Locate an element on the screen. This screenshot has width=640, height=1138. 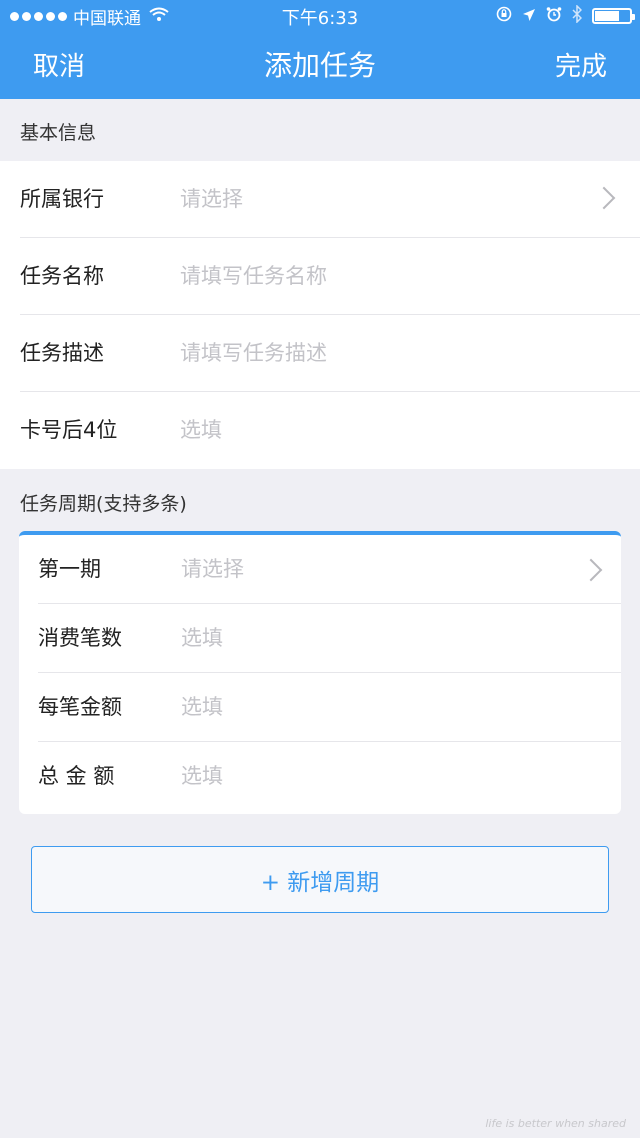
txn-count-label: 消费笔数 is located at coordinates (80, 638).